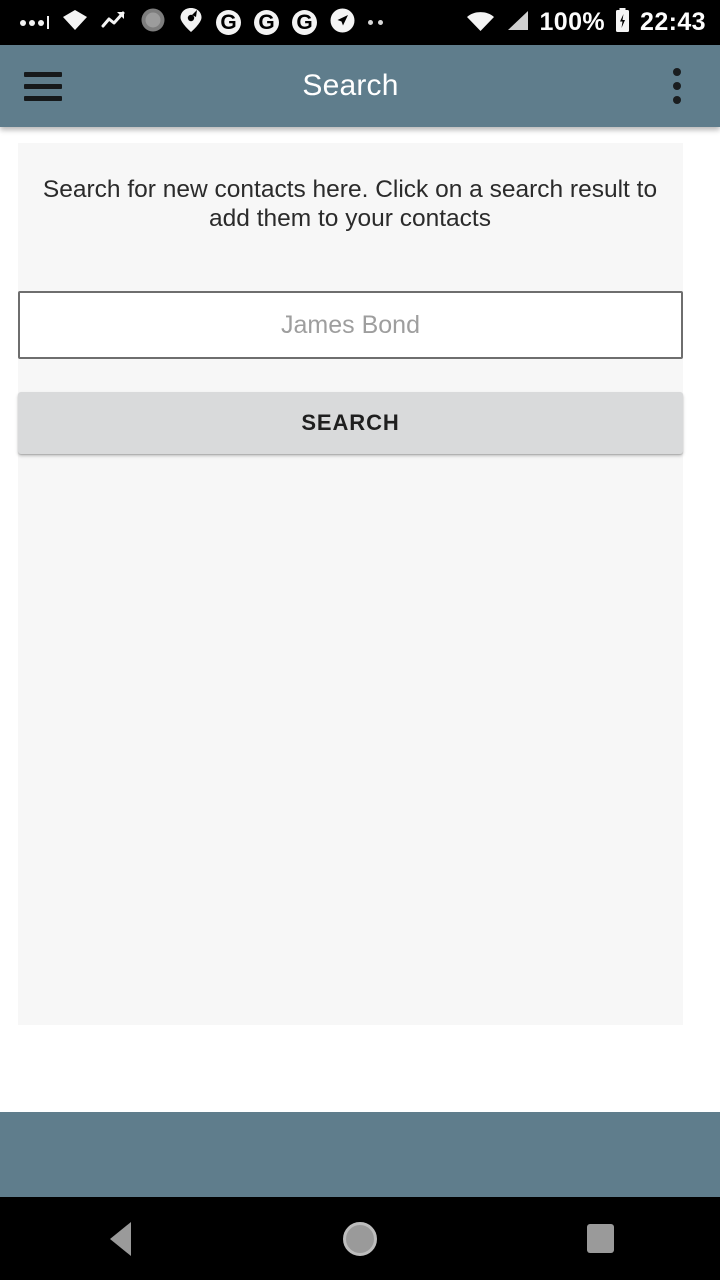 The image size is (720, 1280). I want to click on signal-dots-icon, so click(34, 22).